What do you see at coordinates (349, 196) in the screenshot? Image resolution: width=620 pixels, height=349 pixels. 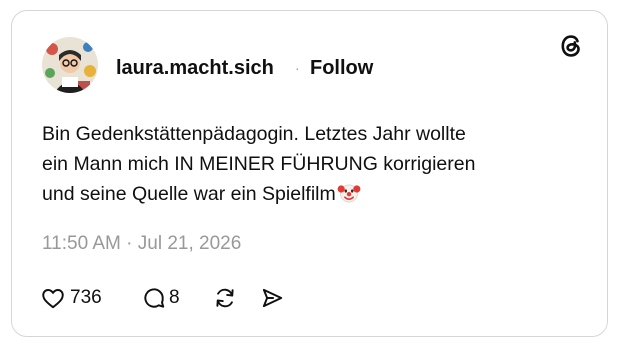 I see `clown-face-icon` at bounding box center [349, 196].